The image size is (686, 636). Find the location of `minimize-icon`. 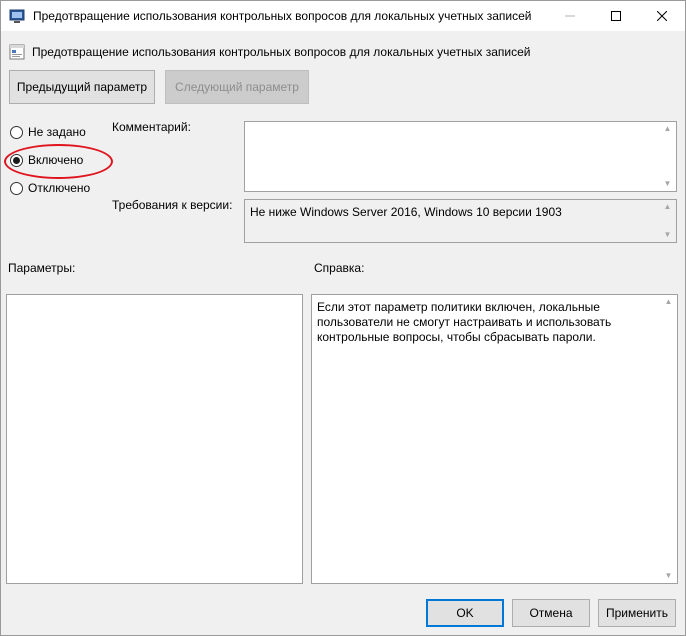

minimize-icon is located at coordinates (570, 16).